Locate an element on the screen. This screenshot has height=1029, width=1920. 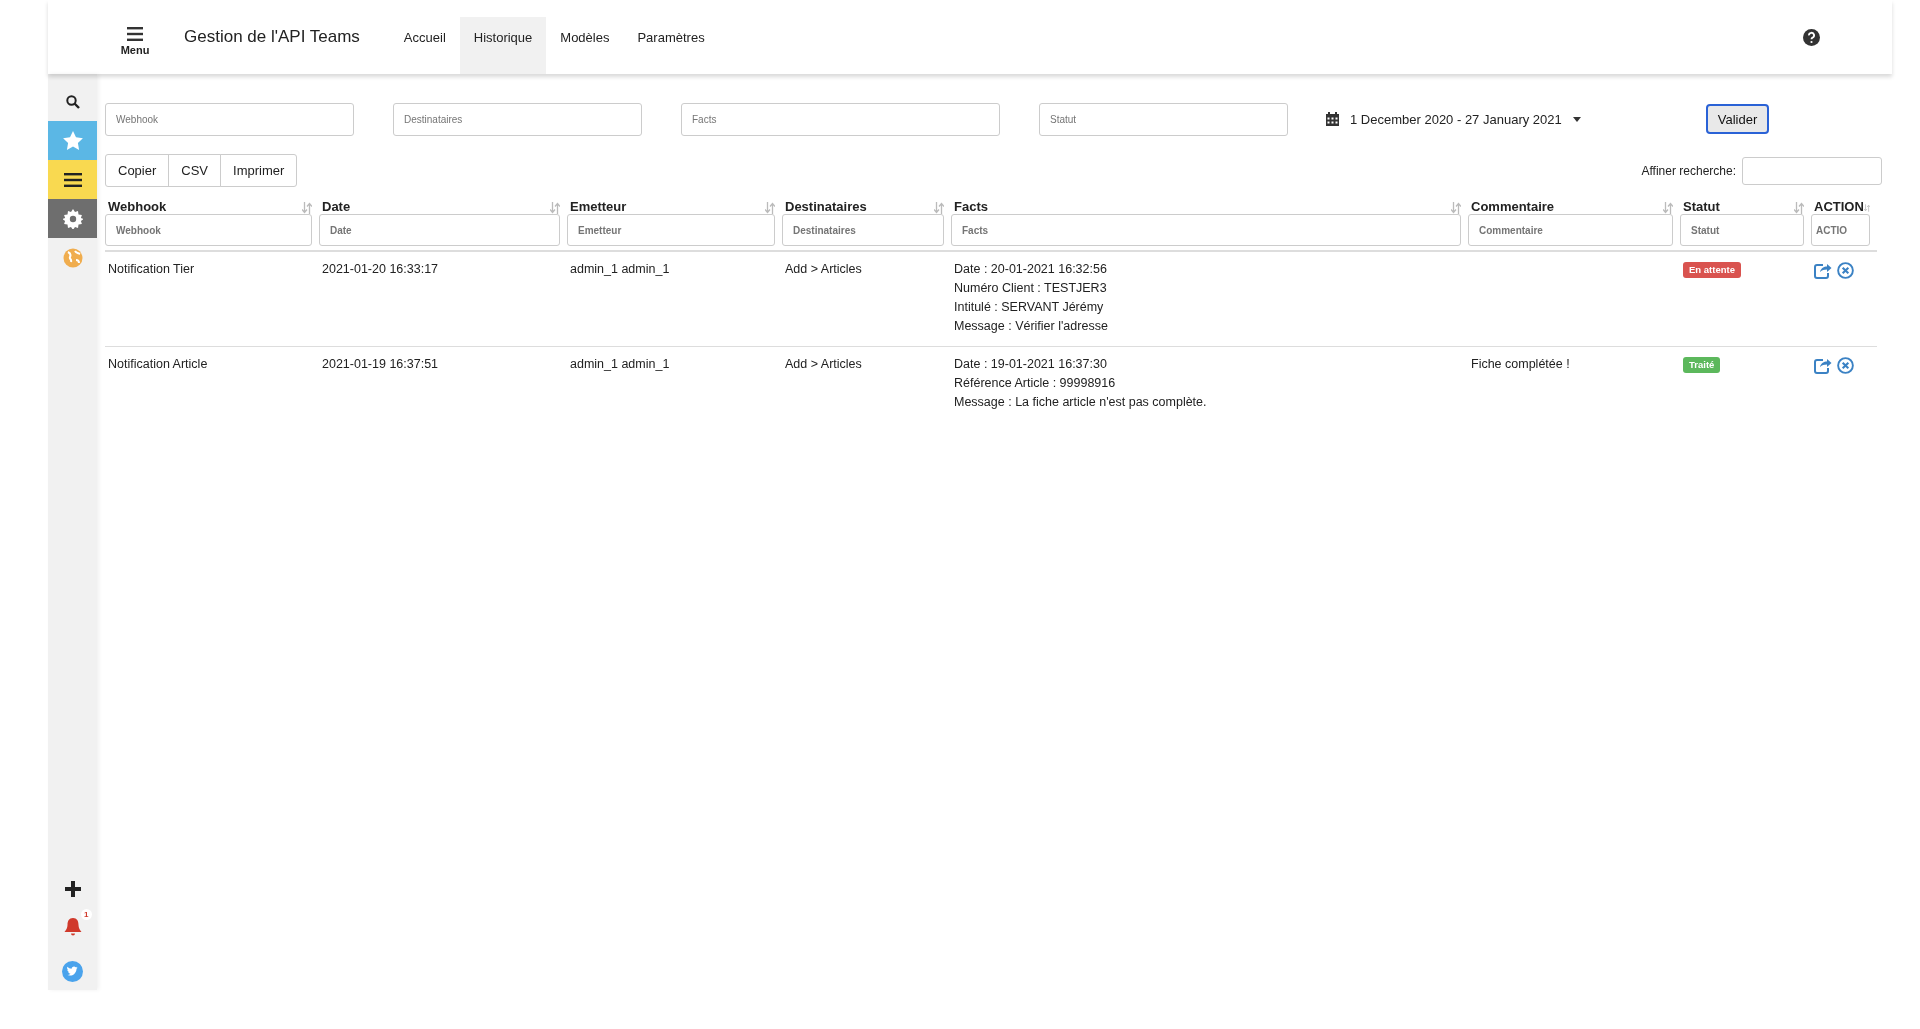
column-filter-field: Facts is located at coordinates (1206, 230).